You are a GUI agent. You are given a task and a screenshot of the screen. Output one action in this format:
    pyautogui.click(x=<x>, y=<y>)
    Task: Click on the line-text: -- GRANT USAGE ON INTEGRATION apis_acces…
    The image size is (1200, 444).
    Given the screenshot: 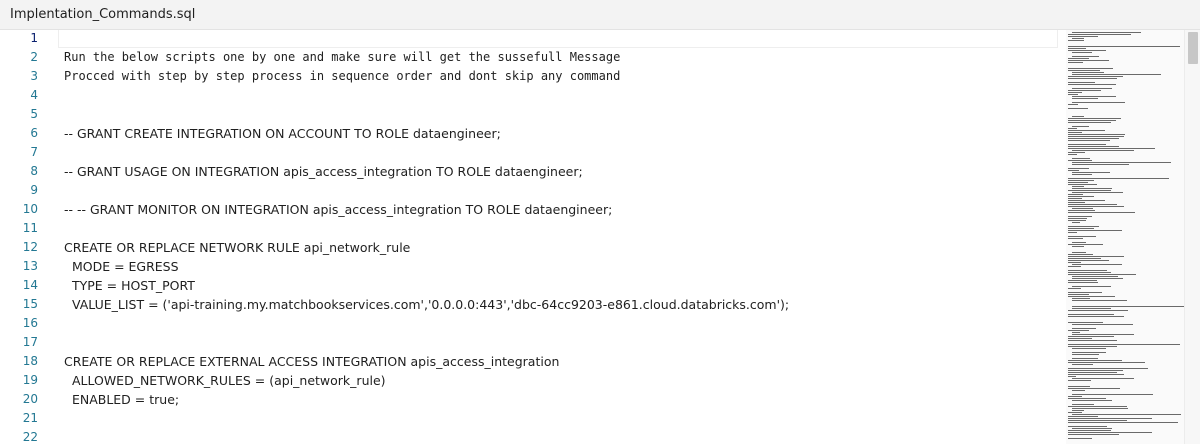 What is the action you would take?
    pyautogui.click(x=323, y=171)
    